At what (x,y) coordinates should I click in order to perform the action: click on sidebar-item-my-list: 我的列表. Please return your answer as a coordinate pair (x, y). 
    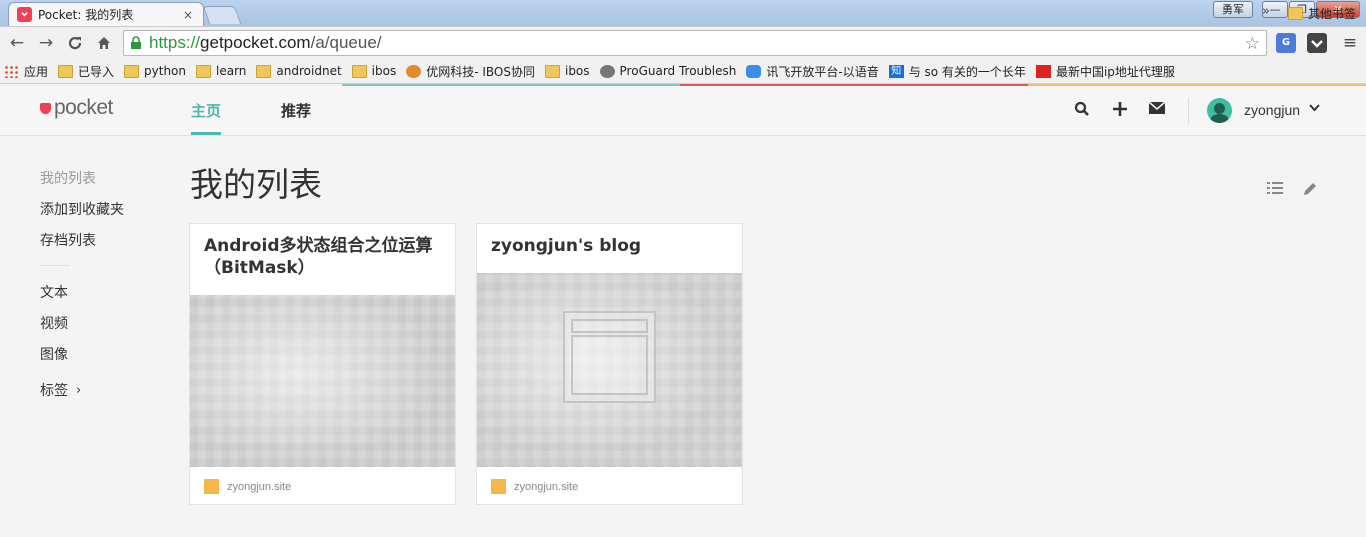
    Looking at the image, I should click on (100, 183).